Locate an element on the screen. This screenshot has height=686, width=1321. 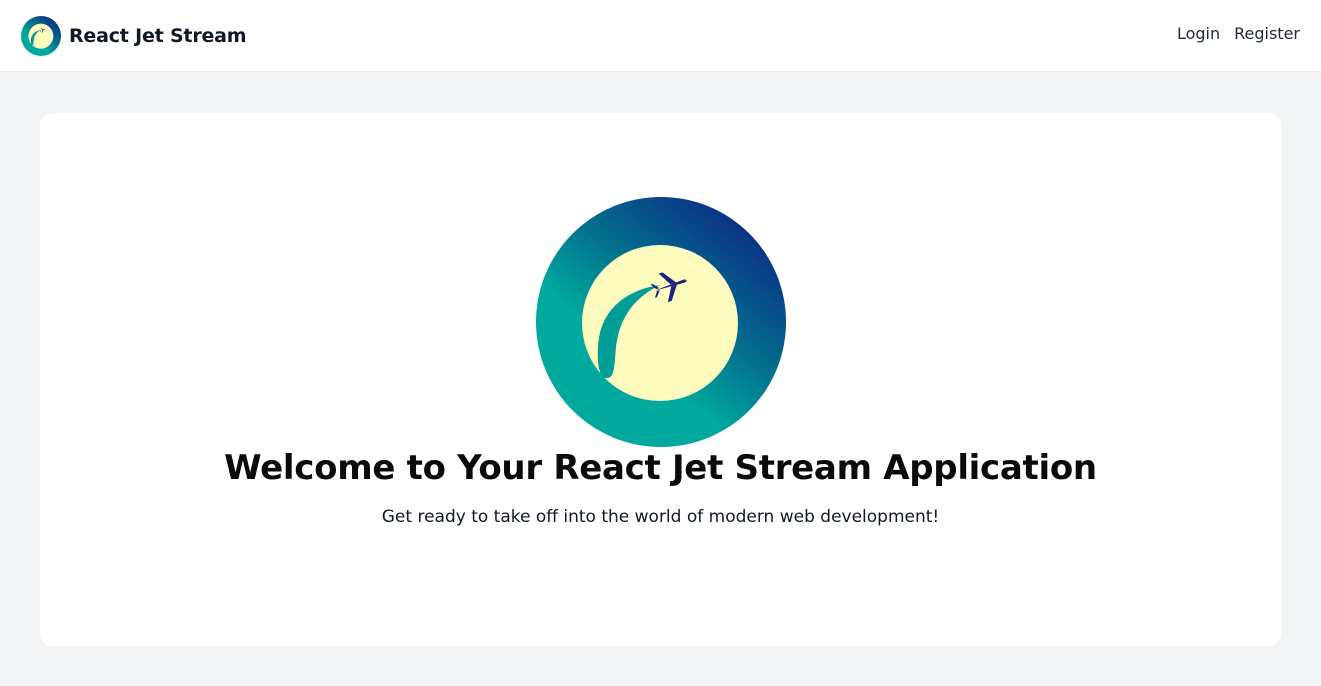
login-link: Login is located at coordinates (1198, 33).